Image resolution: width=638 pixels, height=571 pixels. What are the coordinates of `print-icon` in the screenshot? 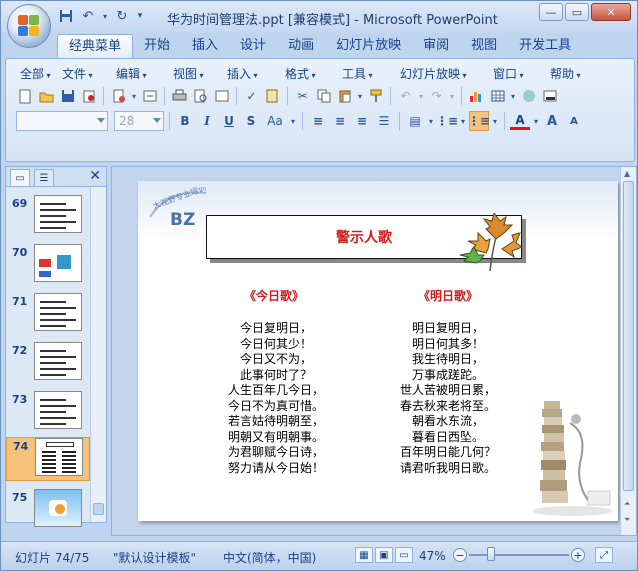 It's located at (179, 96).